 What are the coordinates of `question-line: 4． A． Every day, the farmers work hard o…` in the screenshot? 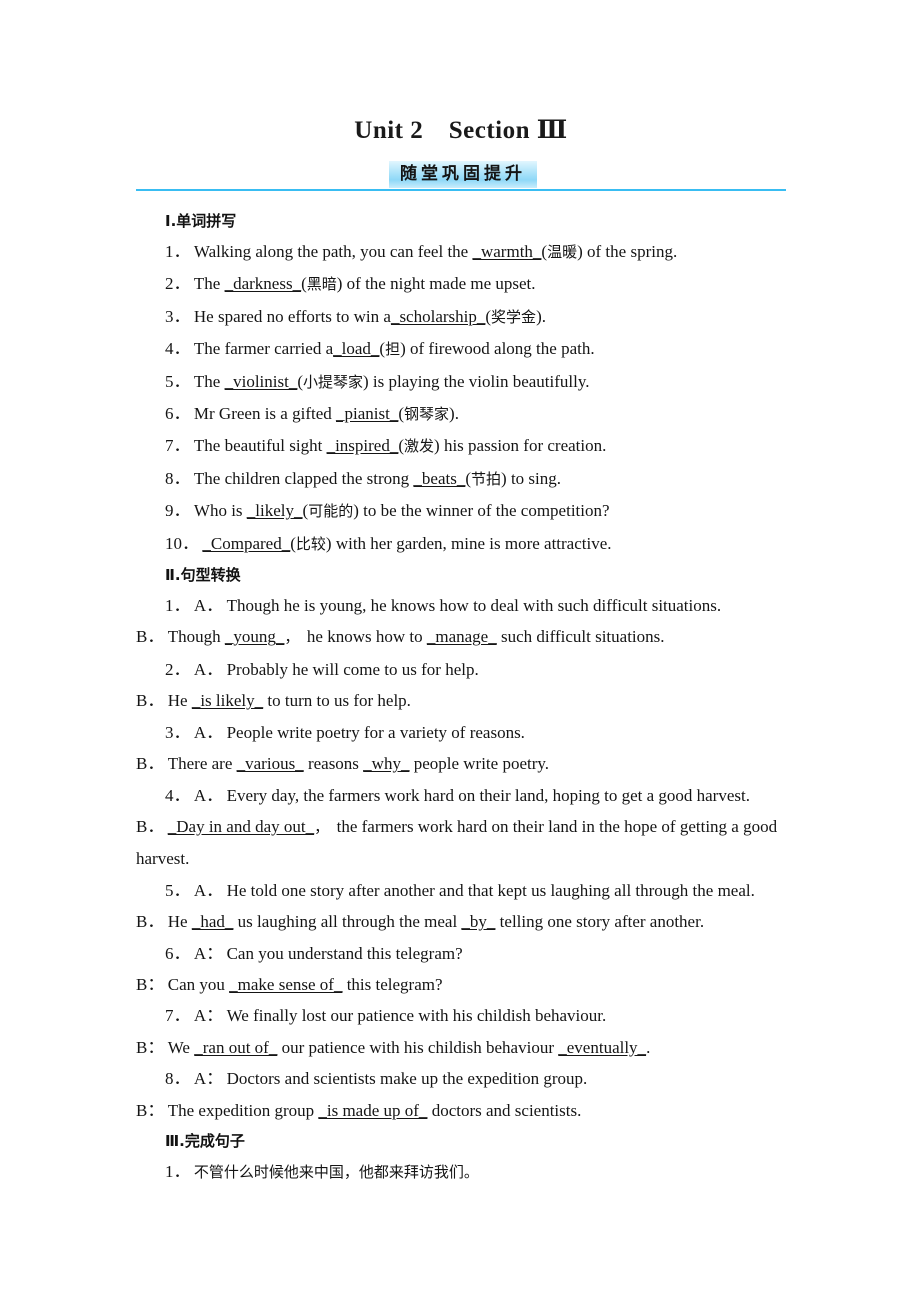 It's located at (461, 795).